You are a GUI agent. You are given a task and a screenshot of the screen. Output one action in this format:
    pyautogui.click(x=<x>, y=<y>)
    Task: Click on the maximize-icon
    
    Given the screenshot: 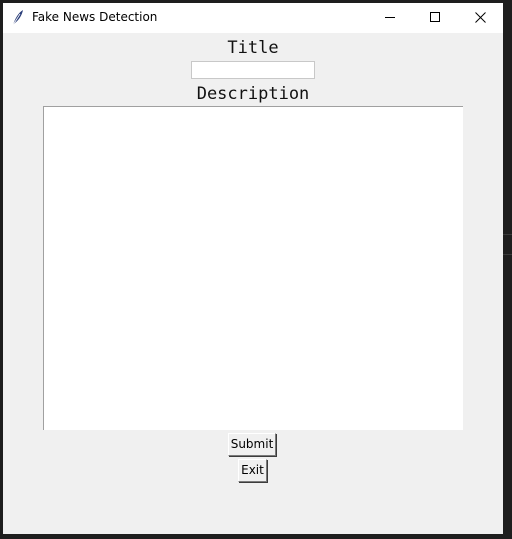 What is the action you would take?
    pyautogui.click(x=435, y=17)
    